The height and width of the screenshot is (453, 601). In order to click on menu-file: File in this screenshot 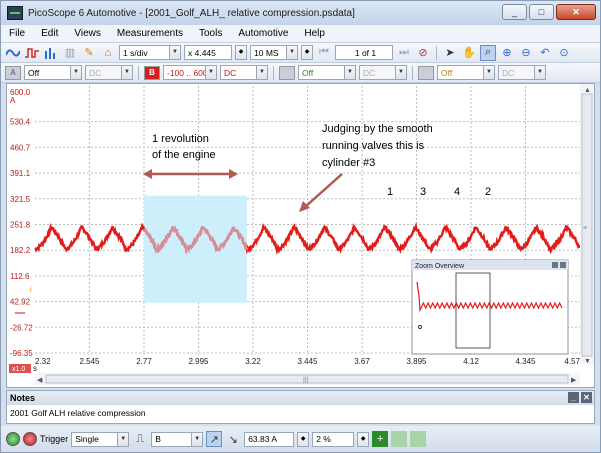, I will do `click(17, 33)`.